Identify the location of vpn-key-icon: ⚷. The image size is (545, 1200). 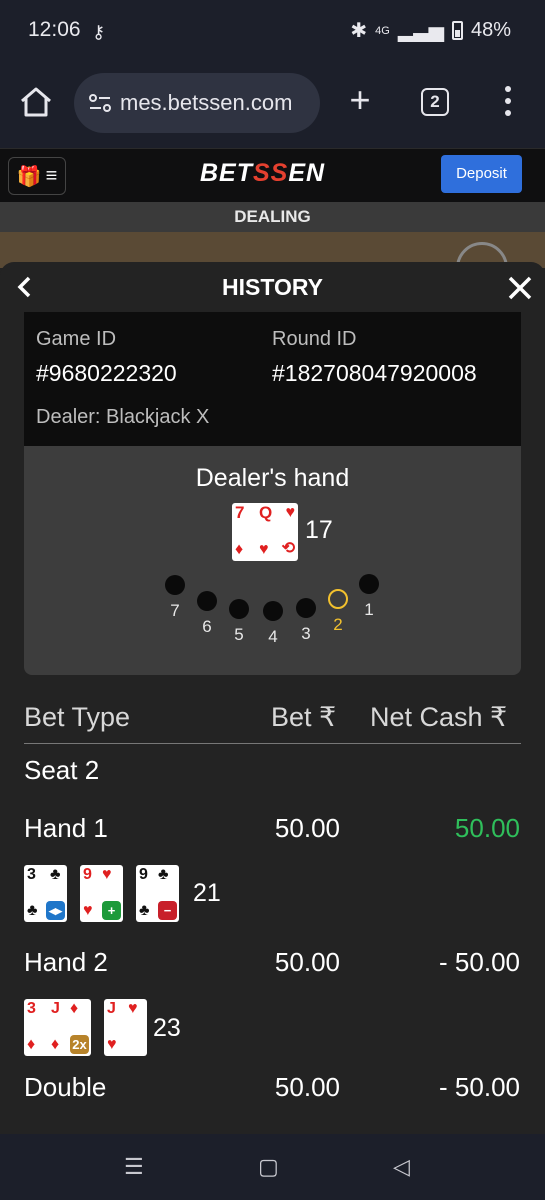
(99, 32).